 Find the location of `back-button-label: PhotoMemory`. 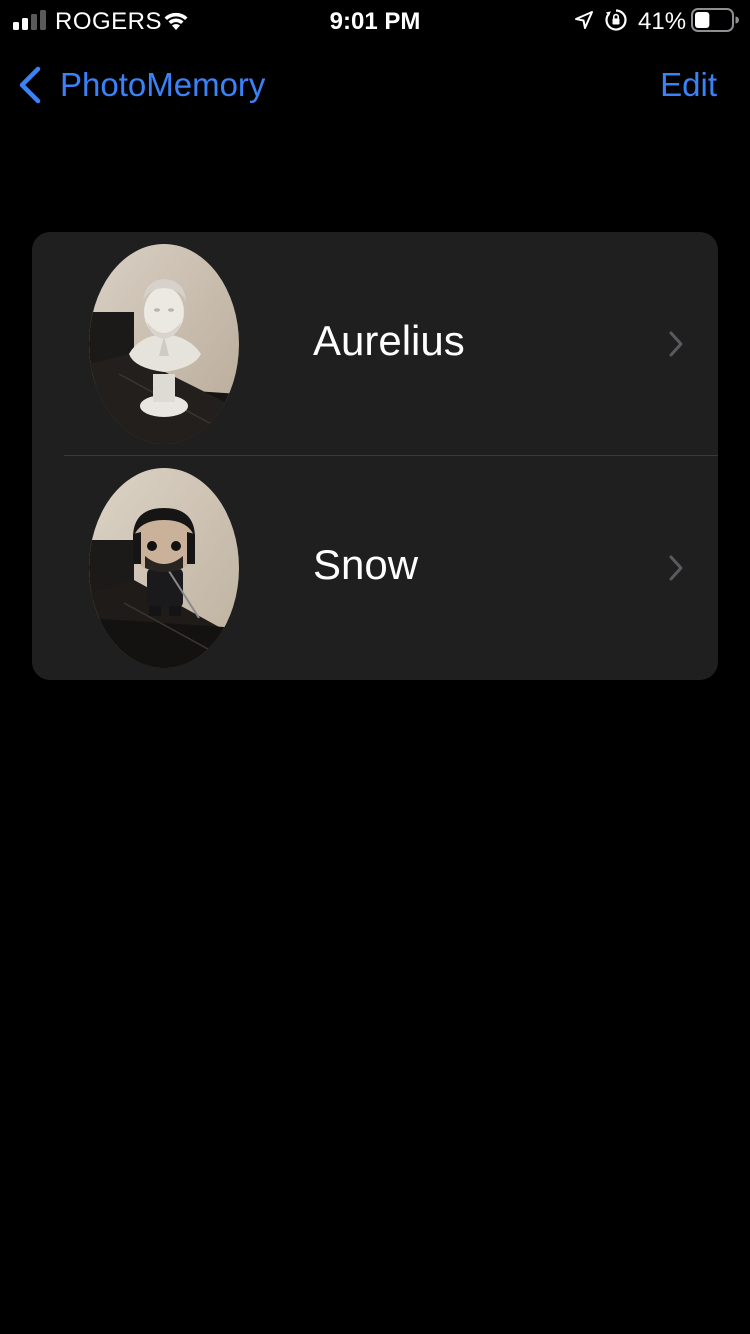

back-button-label: PhotoMemory is located at coordinates (163, 84).